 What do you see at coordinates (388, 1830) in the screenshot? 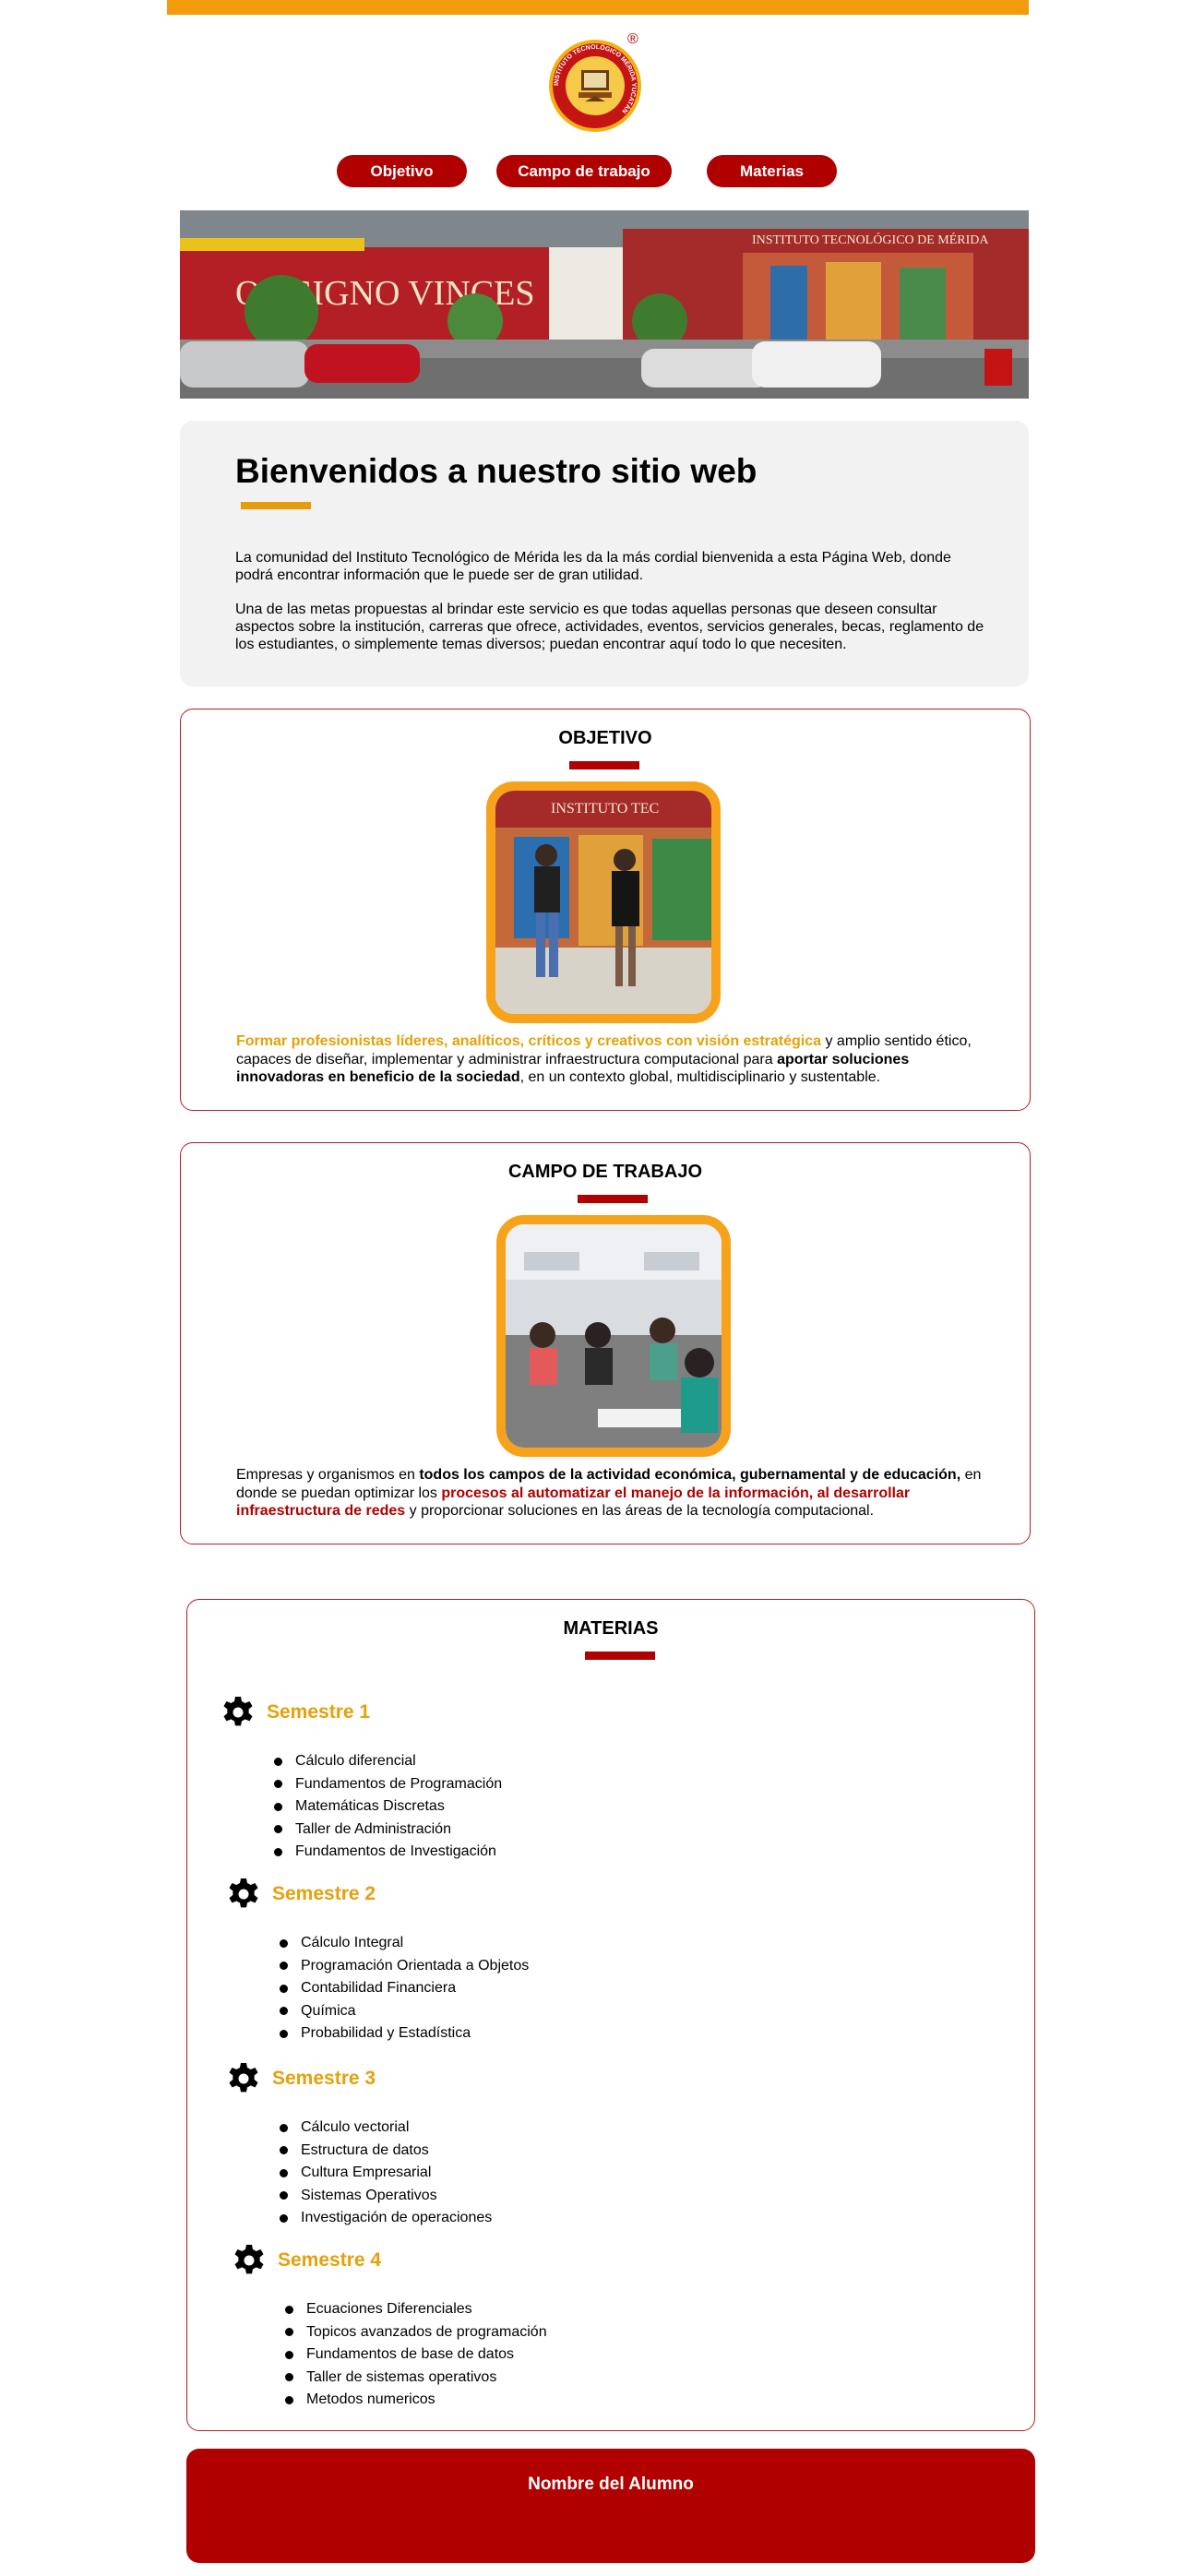
I see `list-item: Taller de Administración` at bounding box center [388, 1830].